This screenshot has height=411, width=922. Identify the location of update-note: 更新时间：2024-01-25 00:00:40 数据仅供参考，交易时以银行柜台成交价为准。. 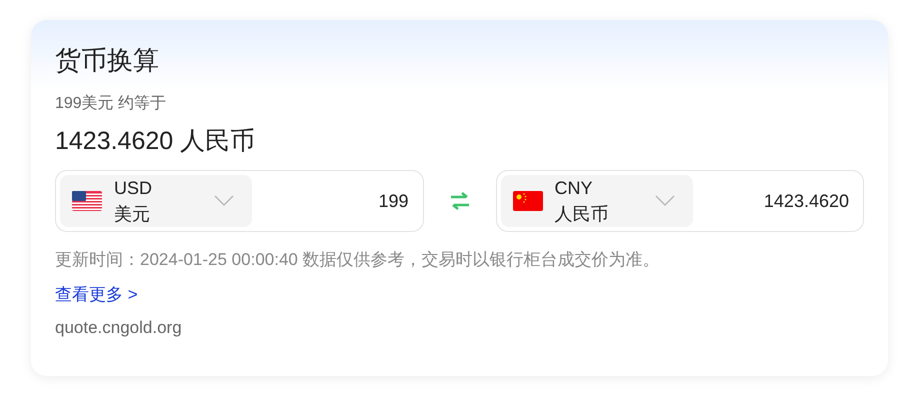
(358, 260).